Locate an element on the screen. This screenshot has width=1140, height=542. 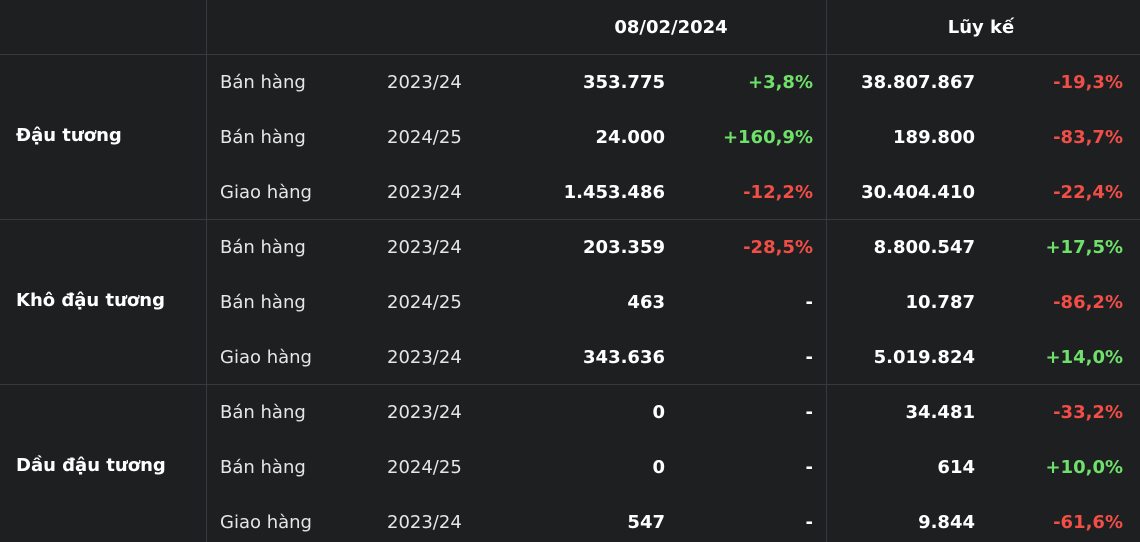
cell-value: 547 is located at coordinates (646, 522).